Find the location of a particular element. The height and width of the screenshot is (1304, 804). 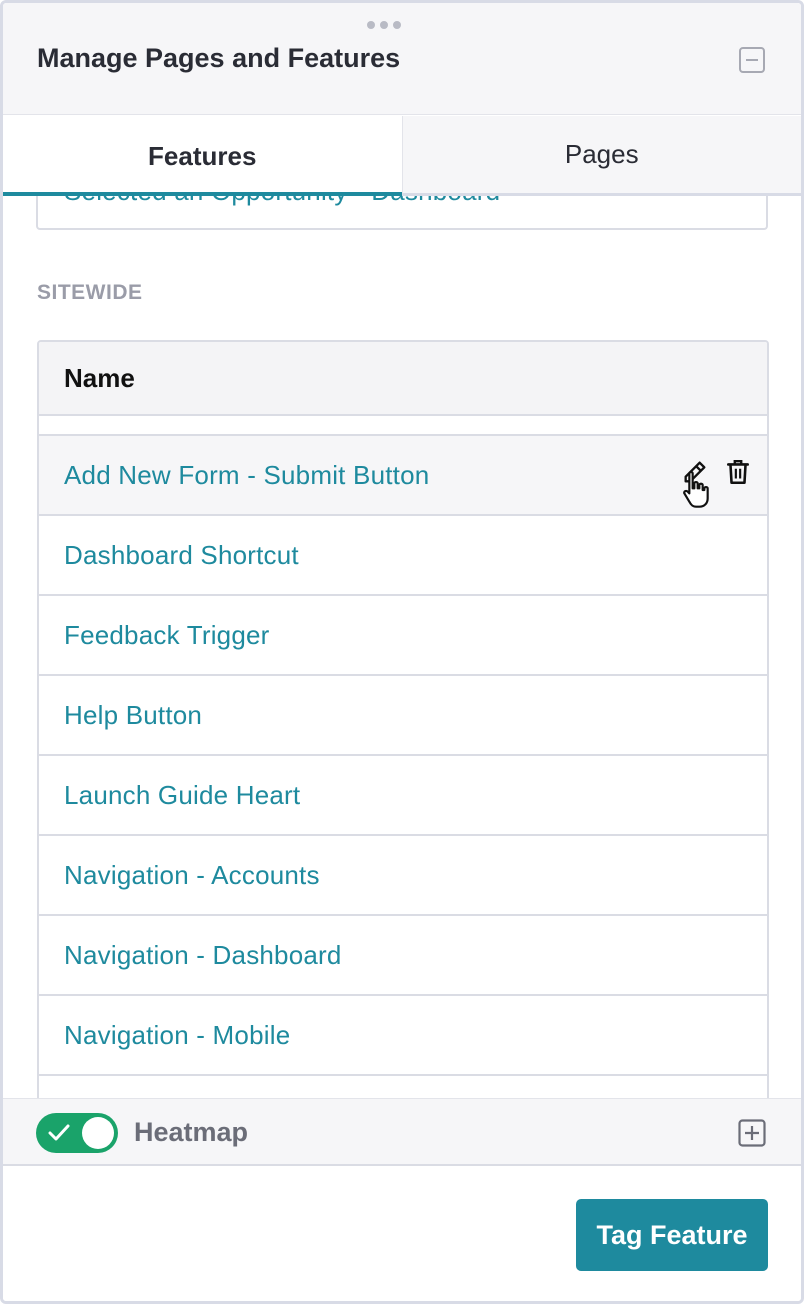

table-header: Name is located at coordinates (403, 379).